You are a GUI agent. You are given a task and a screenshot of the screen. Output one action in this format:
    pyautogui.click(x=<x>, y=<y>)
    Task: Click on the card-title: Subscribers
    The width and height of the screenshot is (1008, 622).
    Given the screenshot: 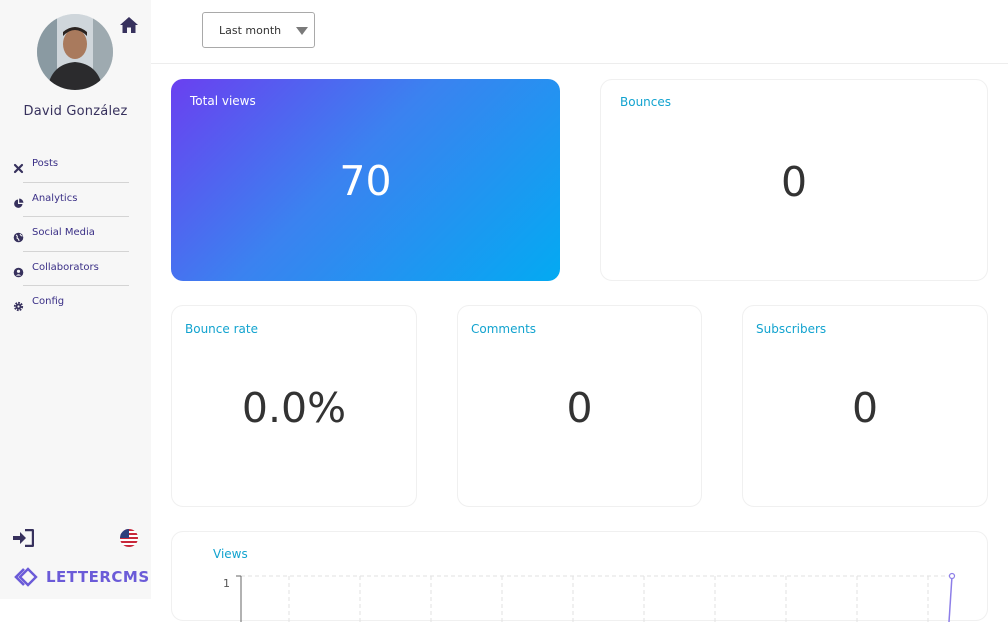 What is the action you would take?
    pyautogui.click(x=791, y=329)
    